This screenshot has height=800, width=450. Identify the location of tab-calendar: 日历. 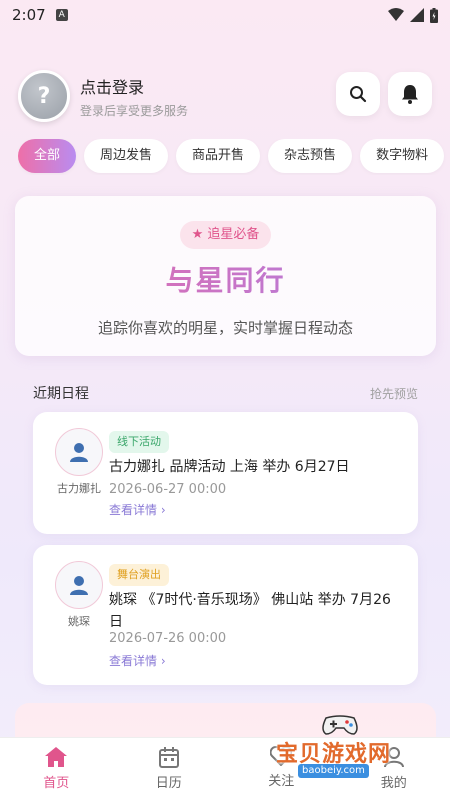
(169, 769).